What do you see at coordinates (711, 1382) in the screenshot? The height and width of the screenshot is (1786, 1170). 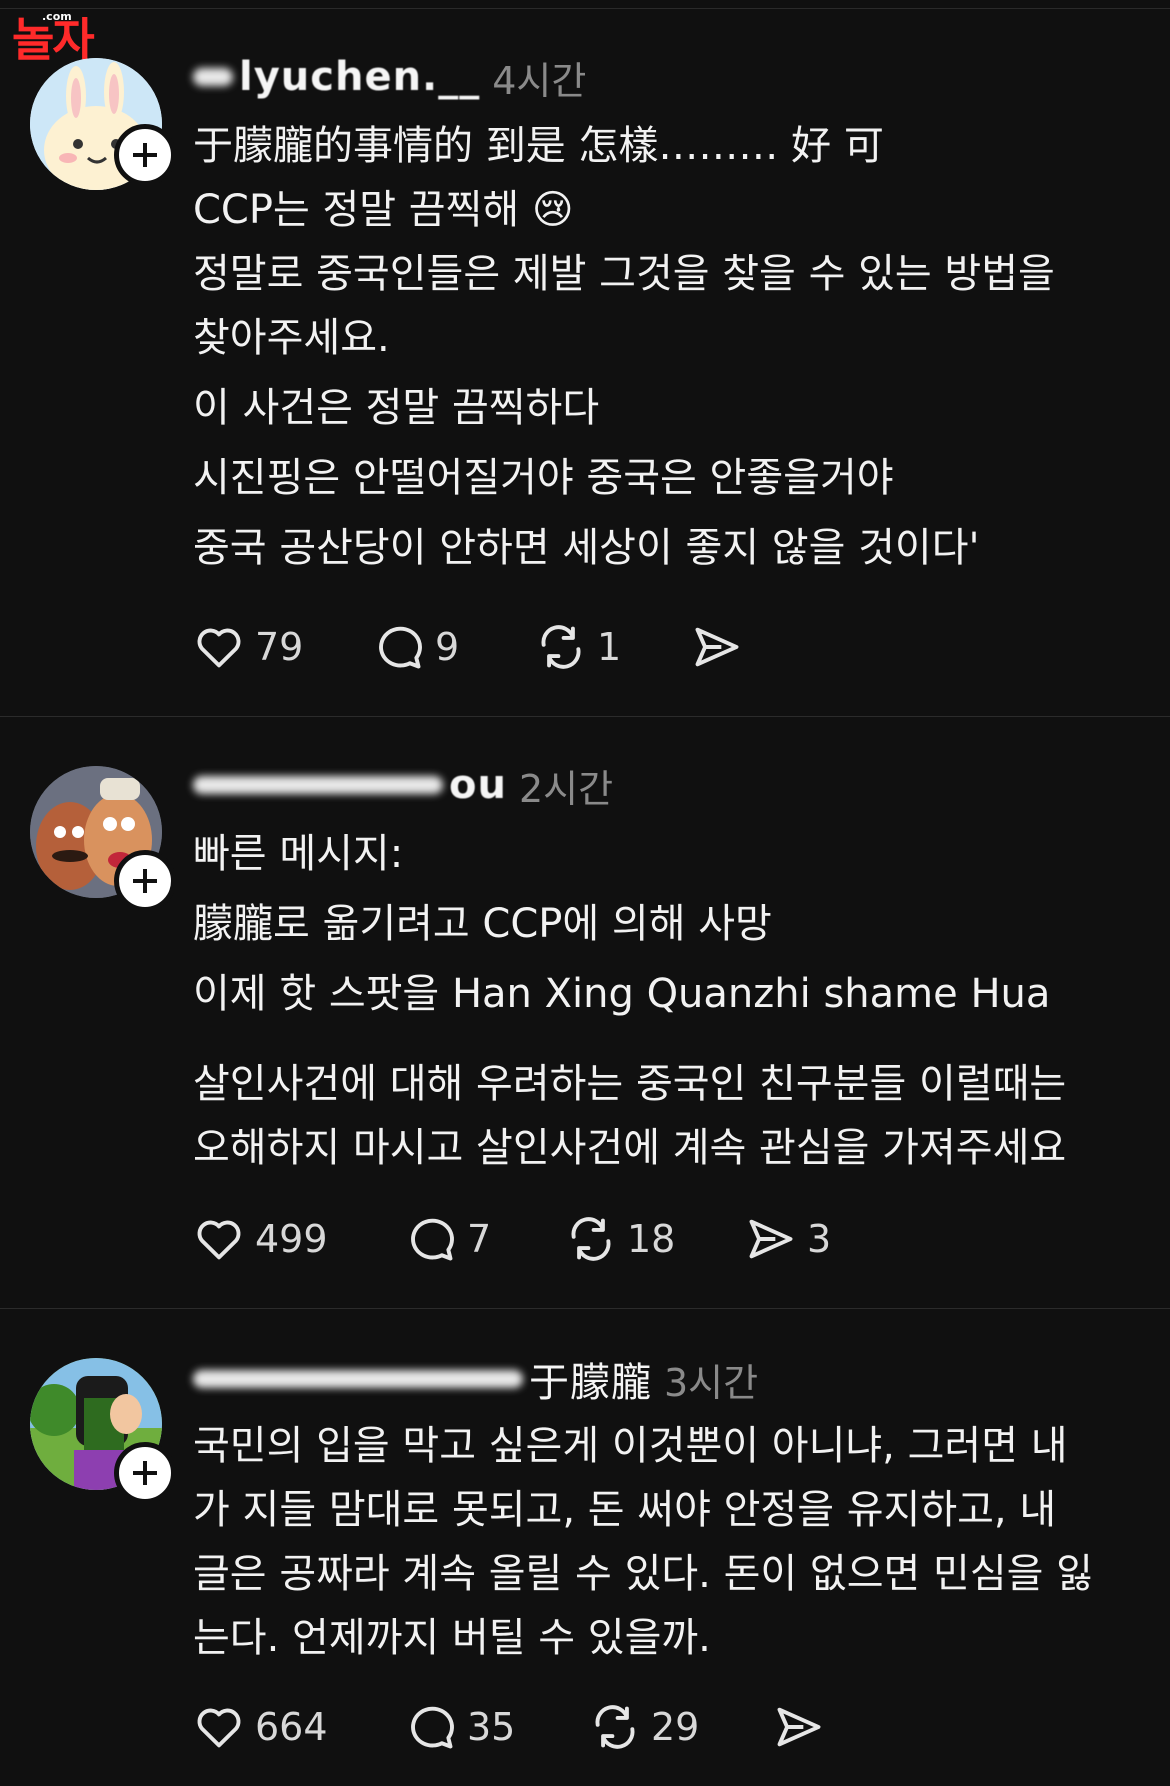 I see `post-time: 3시간` at bounding box center [711, 1382].